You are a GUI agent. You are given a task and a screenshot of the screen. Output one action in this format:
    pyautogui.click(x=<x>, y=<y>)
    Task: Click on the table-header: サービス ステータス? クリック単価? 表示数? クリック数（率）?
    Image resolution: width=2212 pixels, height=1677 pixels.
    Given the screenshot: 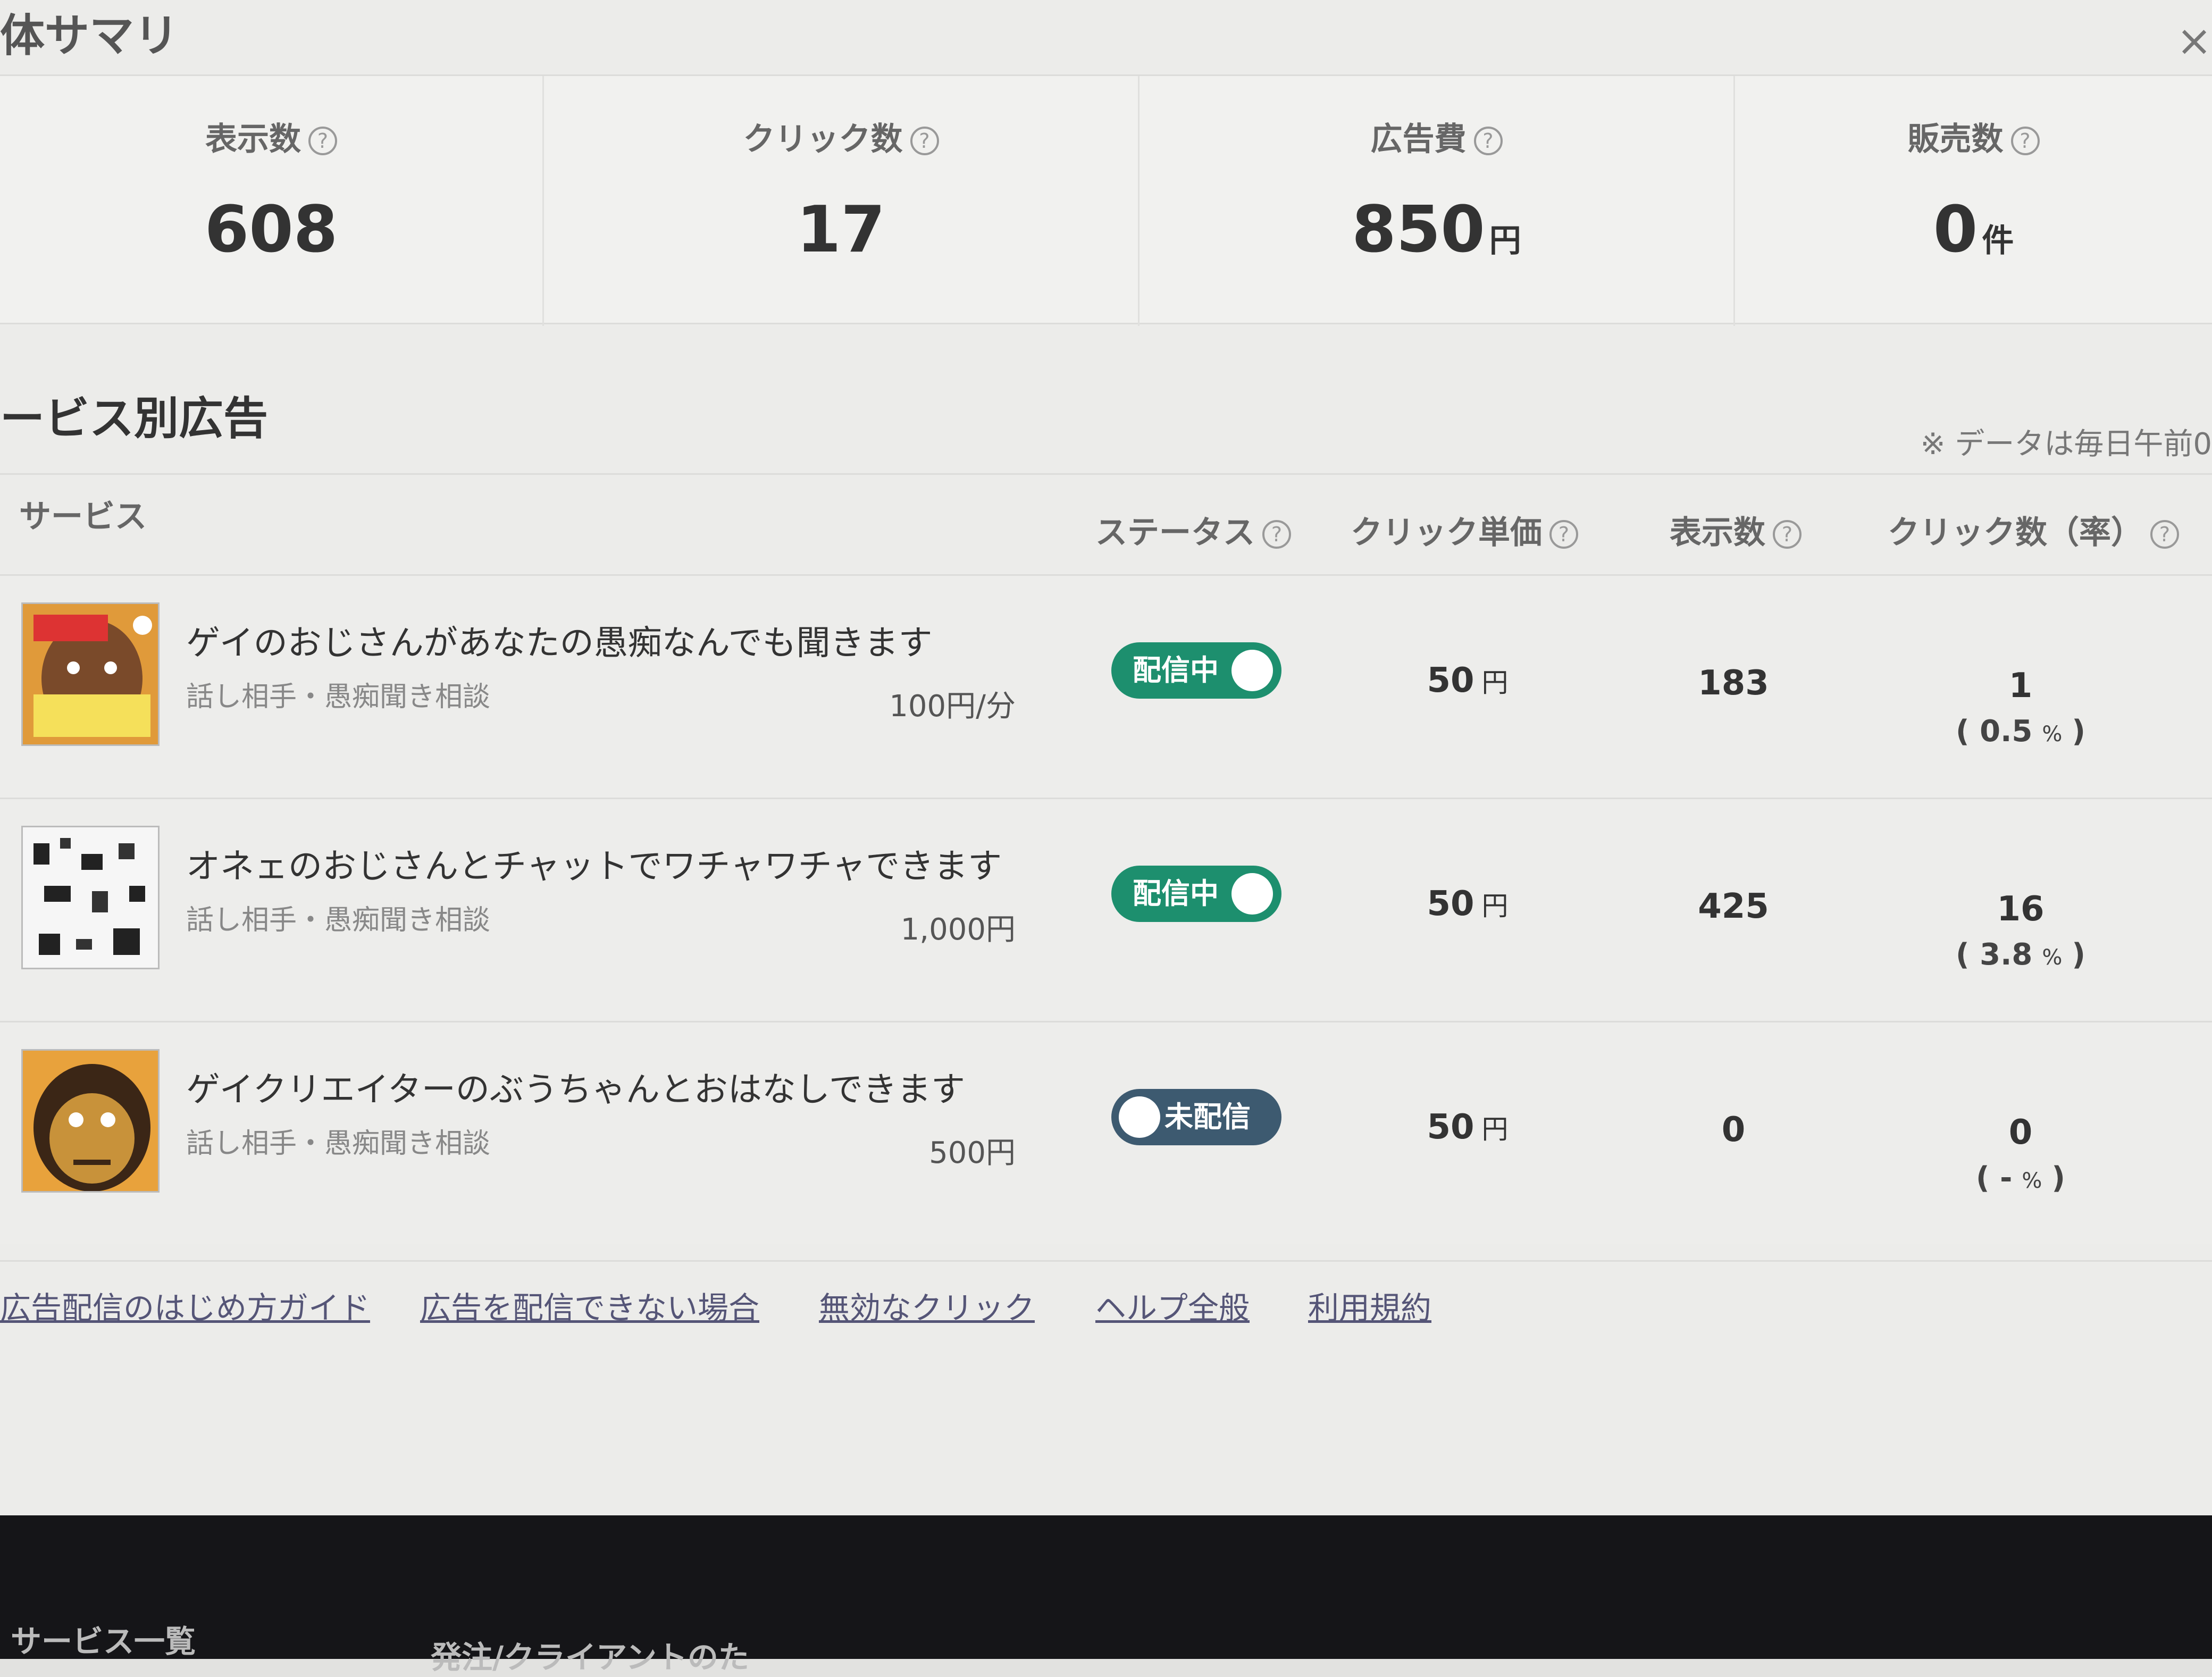 What is the action you would take?
    pyautogui.click(x=1106, y=523)
    